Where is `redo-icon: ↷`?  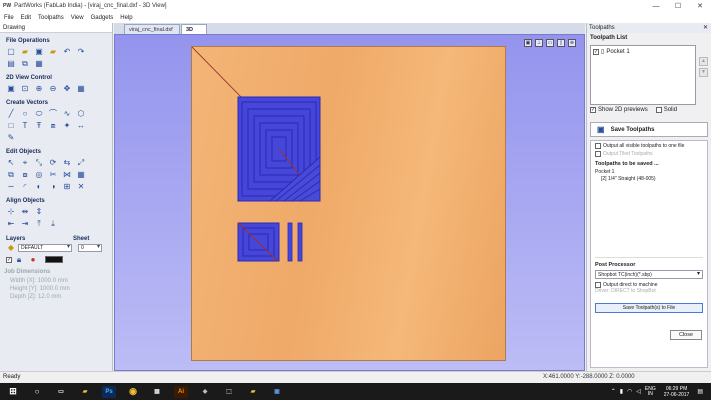
redo-icon: ↷ is located at coordinates (81, 52).